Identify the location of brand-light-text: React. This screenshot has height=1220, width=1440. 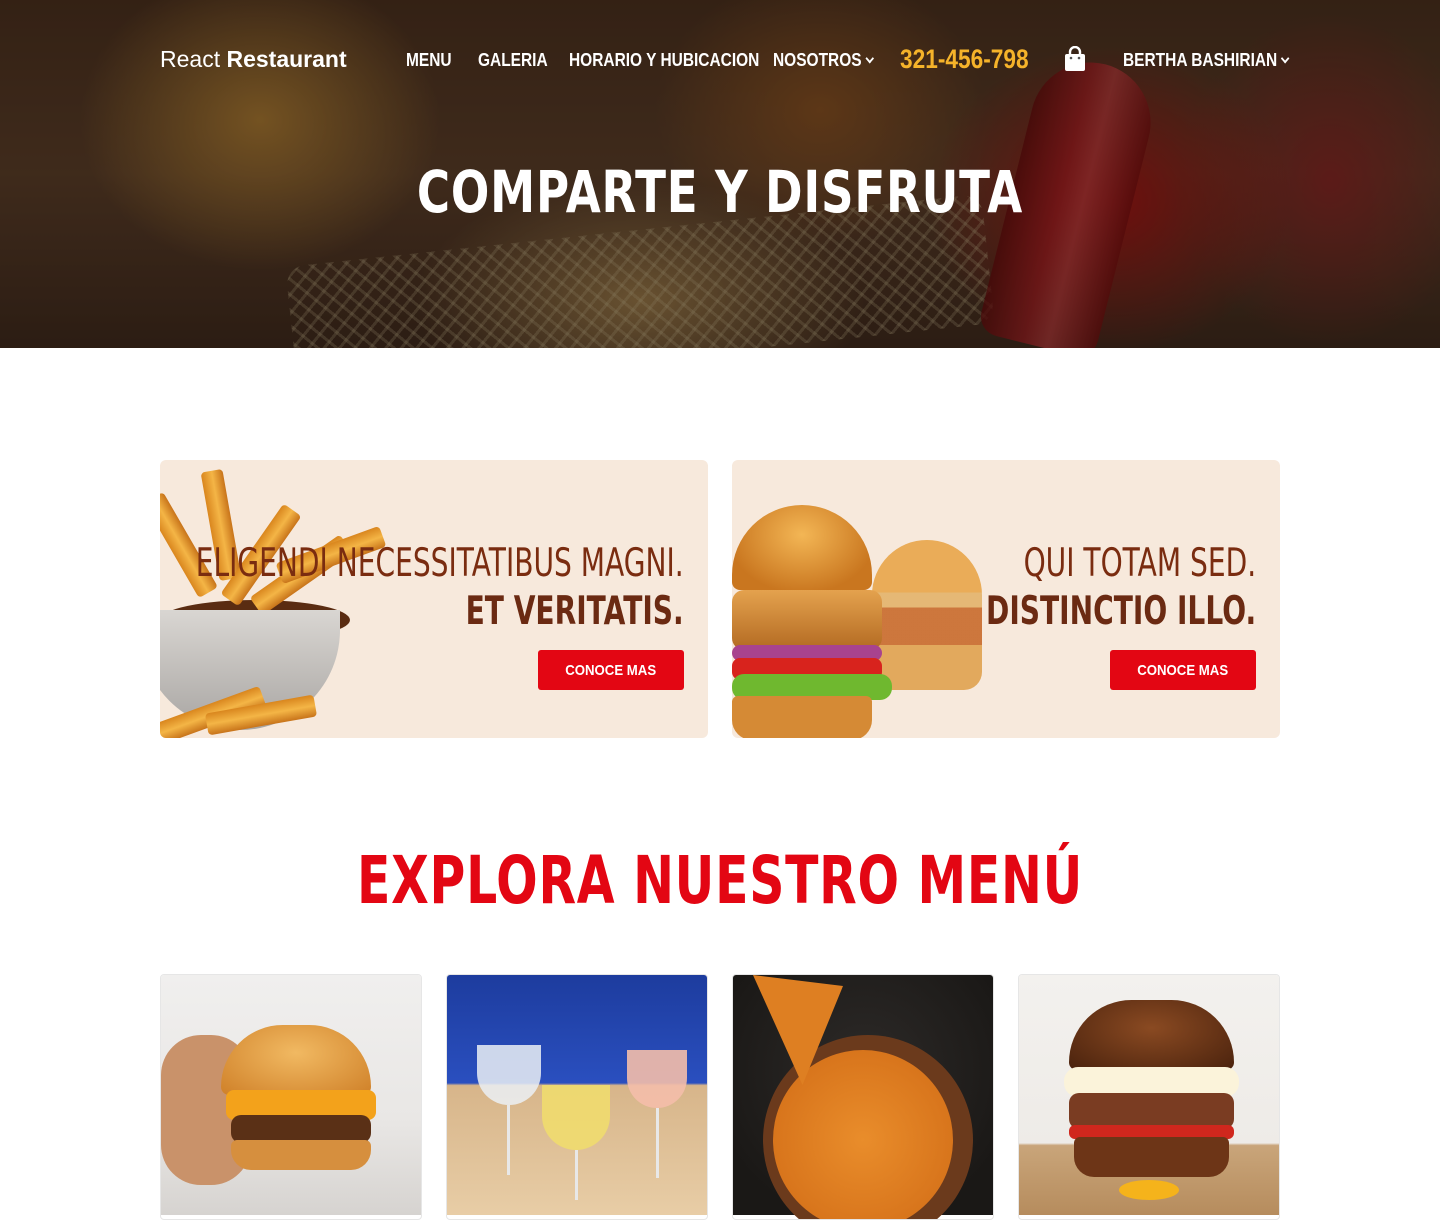
(190, 59).